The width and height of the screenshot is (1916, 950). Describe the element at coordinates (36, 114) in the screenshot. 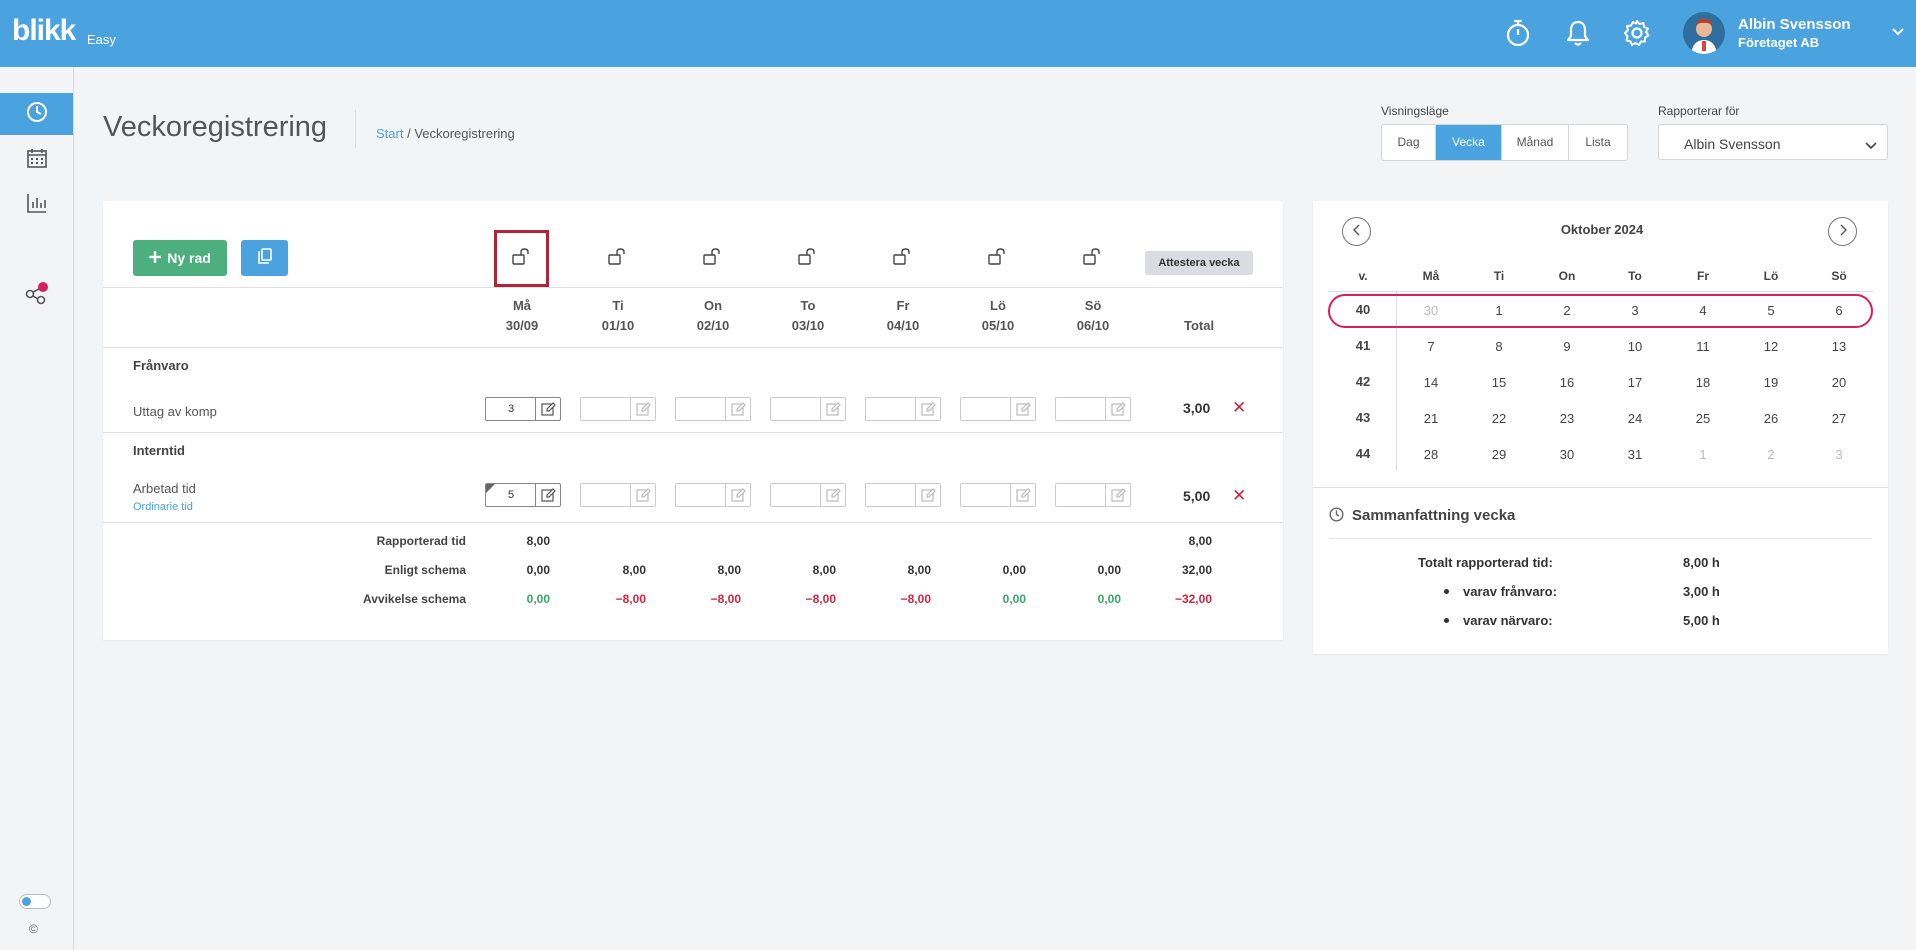

I see `sidebar-item-time` at that location.